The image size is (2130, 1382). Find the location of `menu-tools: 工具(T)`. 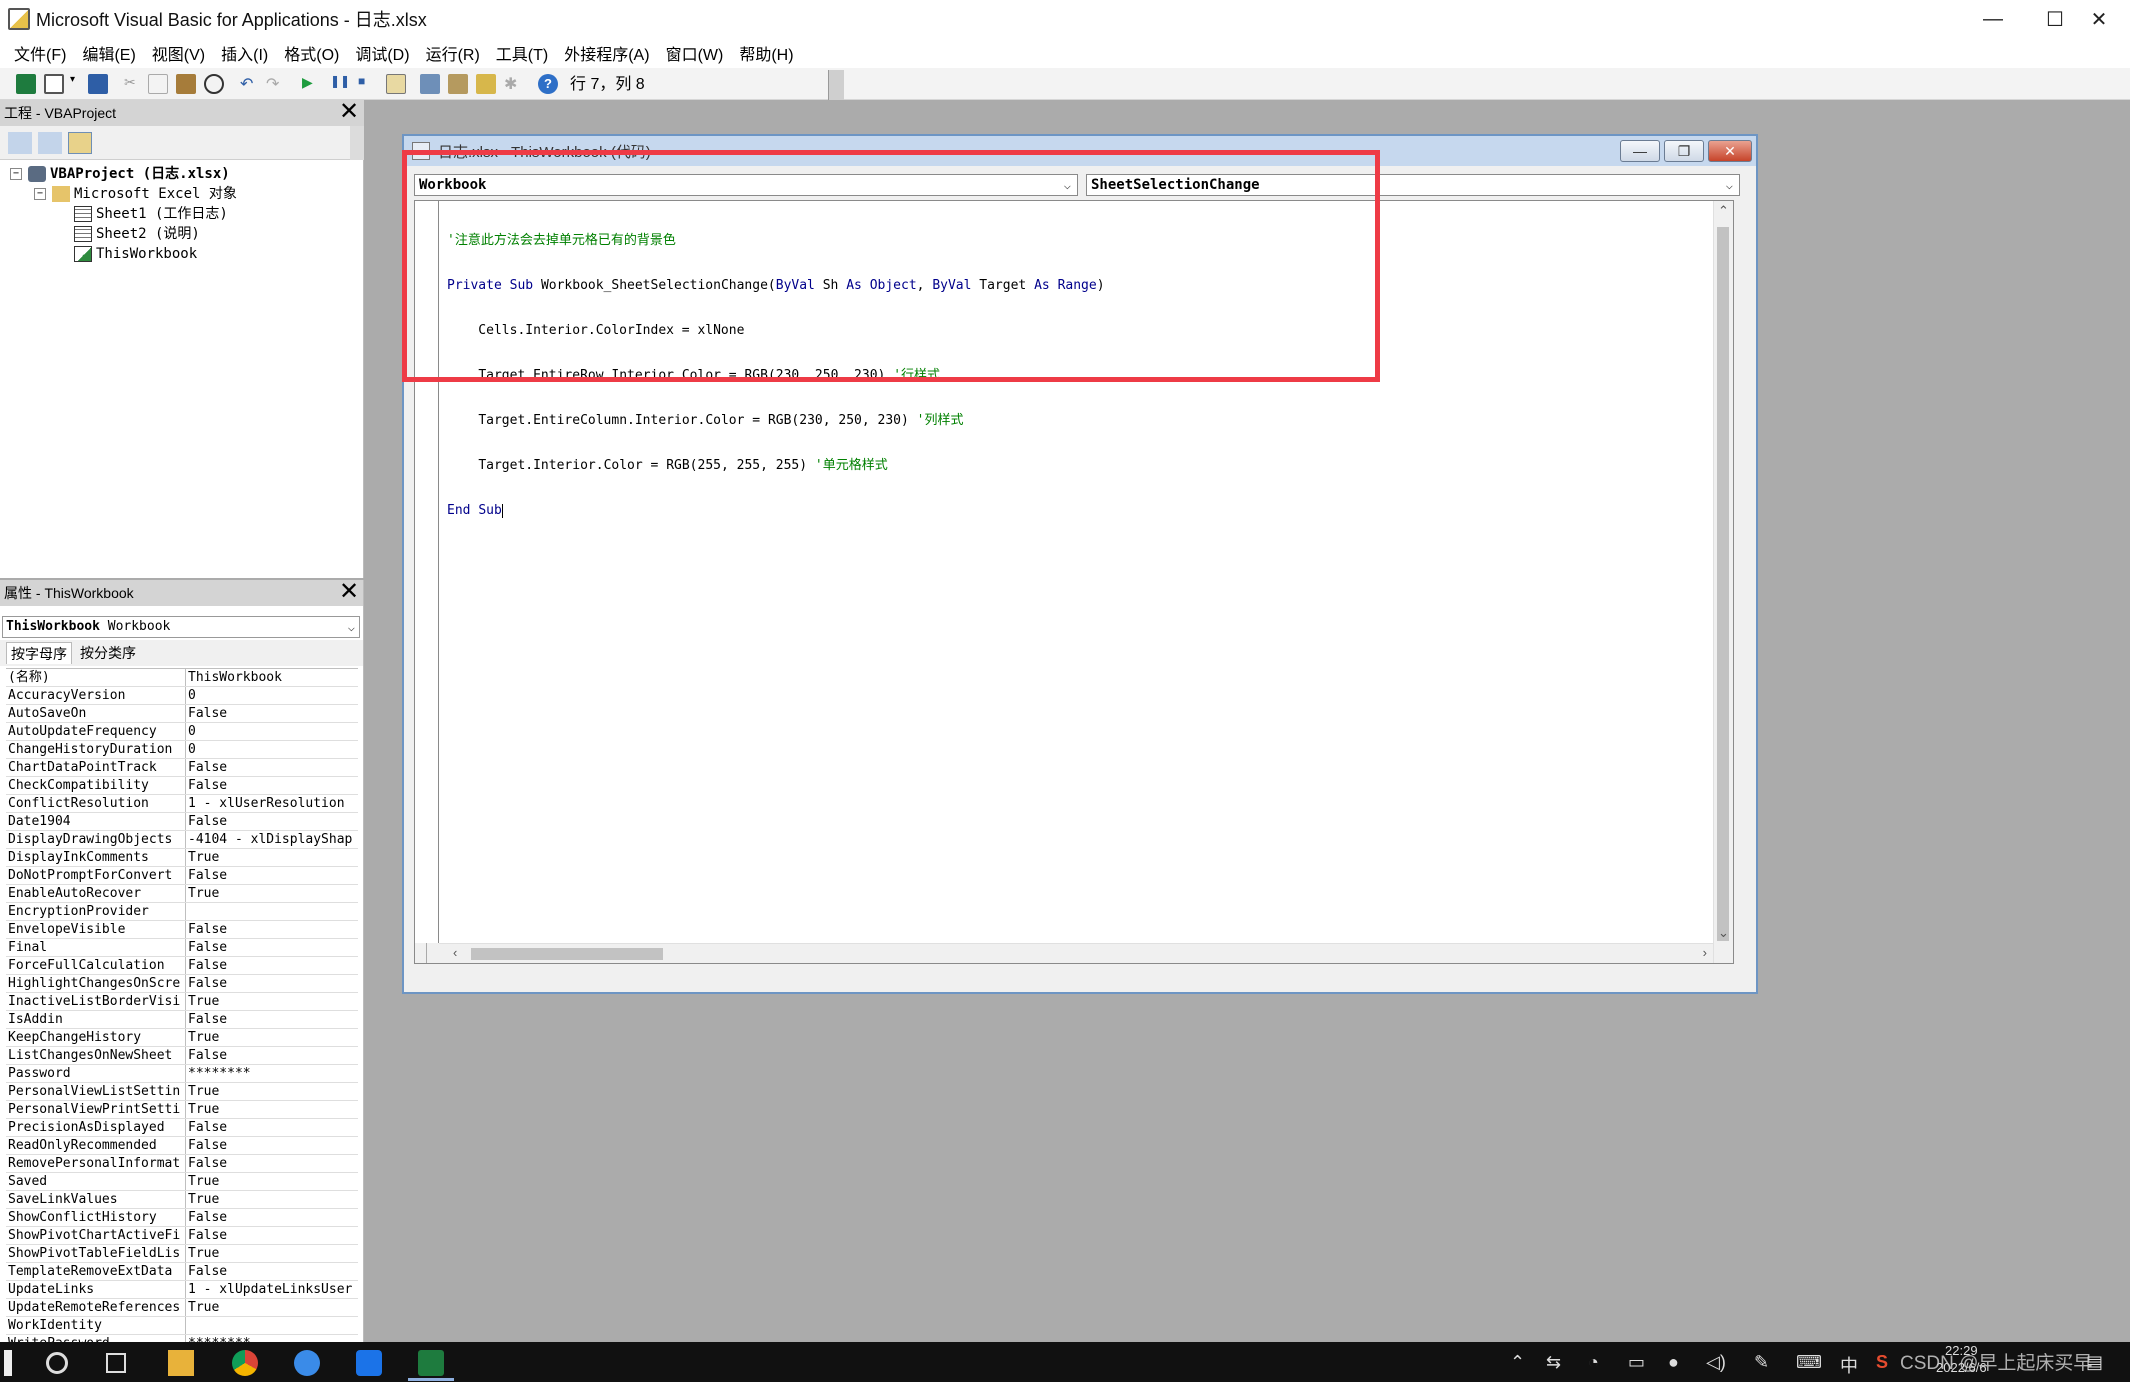

menu-tools: 工具(T) is located at coordinates (522, 53).